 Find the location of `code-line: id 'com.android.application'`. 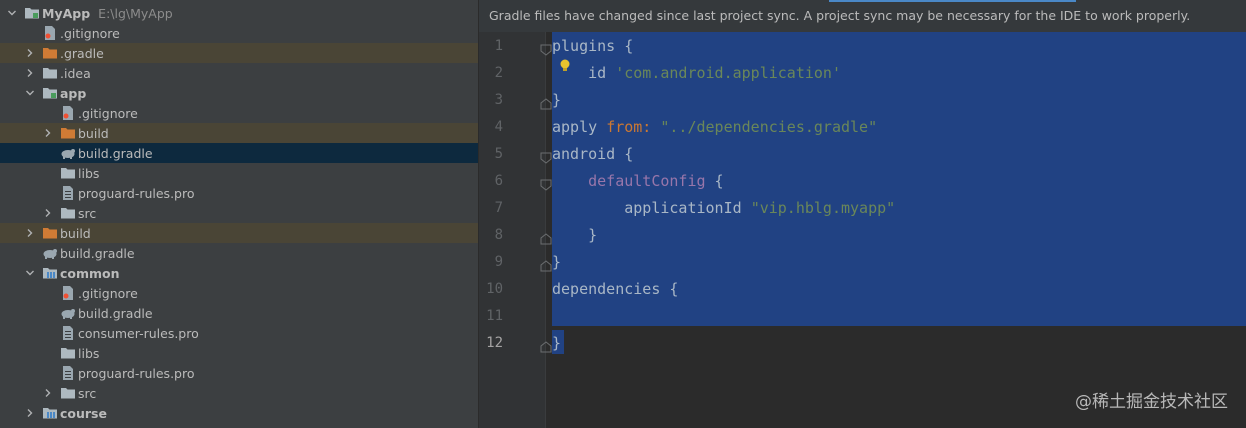

code-line: id 'com.android.application' is located at coordinates (696, 73).